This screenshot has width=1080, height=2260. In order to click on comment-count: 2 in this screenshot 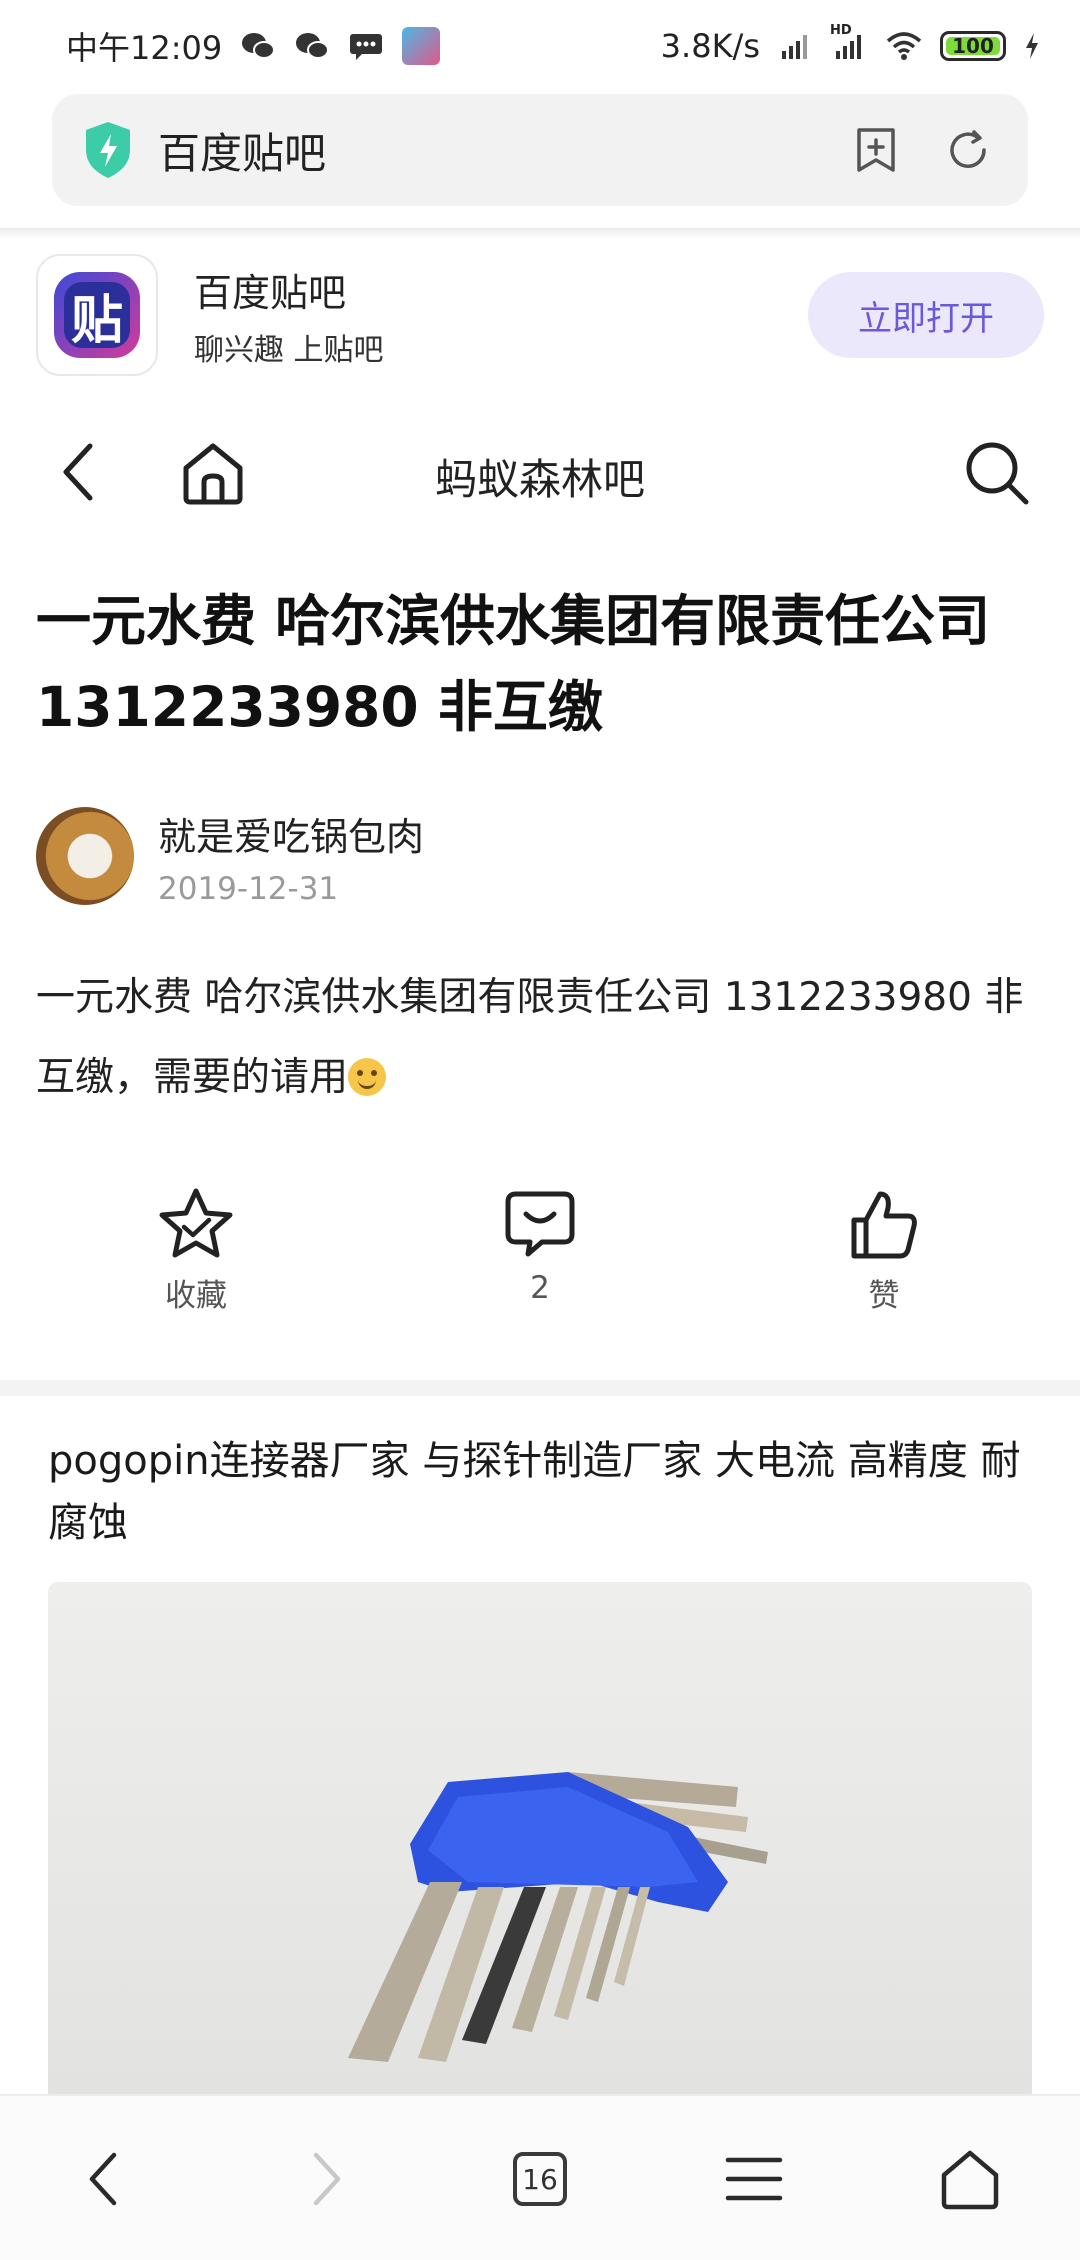, I will do `click(540, 1288)`.